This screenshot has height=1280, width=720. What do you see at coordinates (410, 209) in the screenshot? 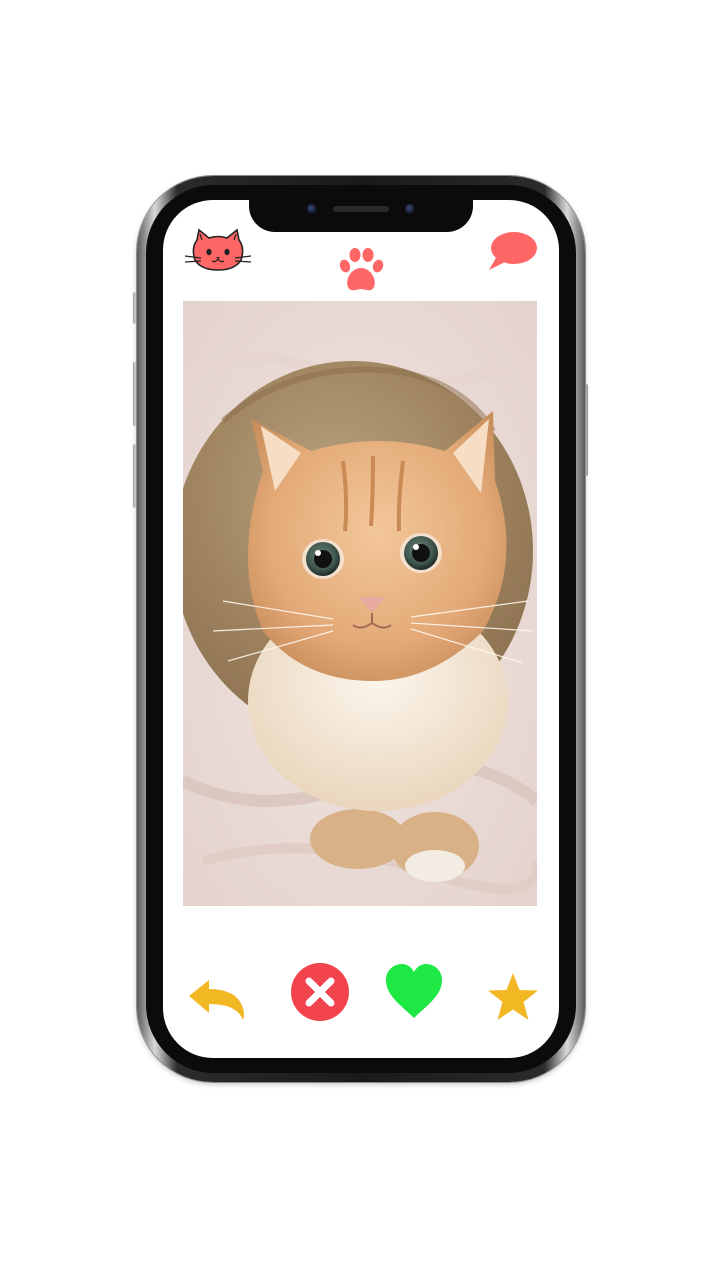
I see `face-sensor` at bounding box center [410, 209].